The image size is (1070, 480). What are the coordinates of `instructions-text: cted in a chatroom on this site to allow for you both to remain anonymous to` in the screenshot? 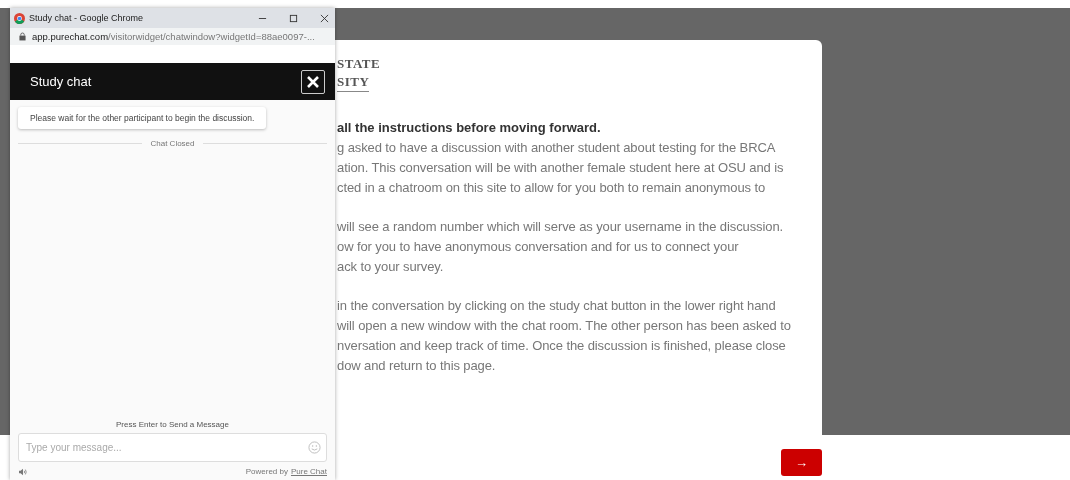 It's located at (552, 188).